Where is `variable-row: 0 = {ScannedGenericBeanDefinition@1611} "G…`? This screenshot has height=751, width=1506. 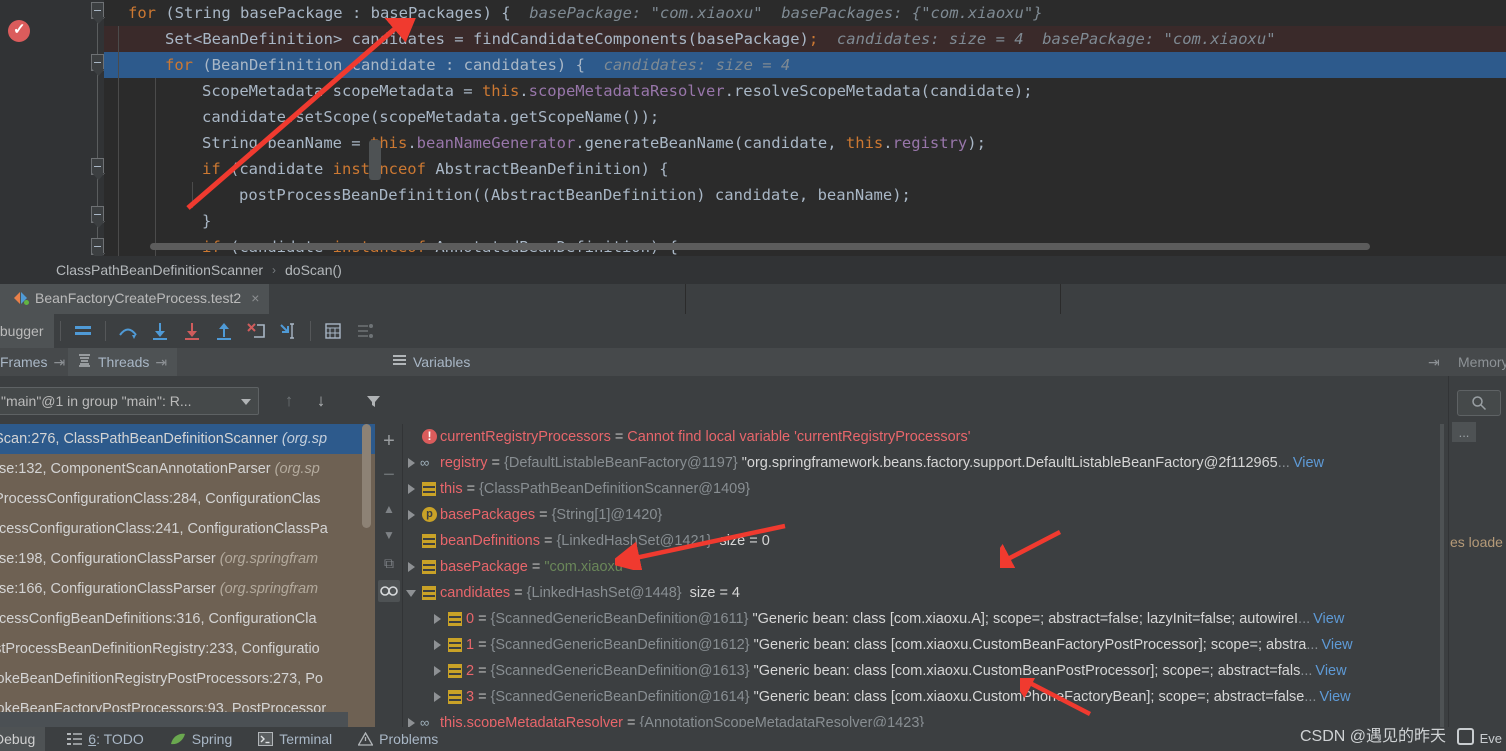 variable-row: 0 = {ScannedGenericBeanDefinition@1611} "G… is located at coordinates (926, 619).